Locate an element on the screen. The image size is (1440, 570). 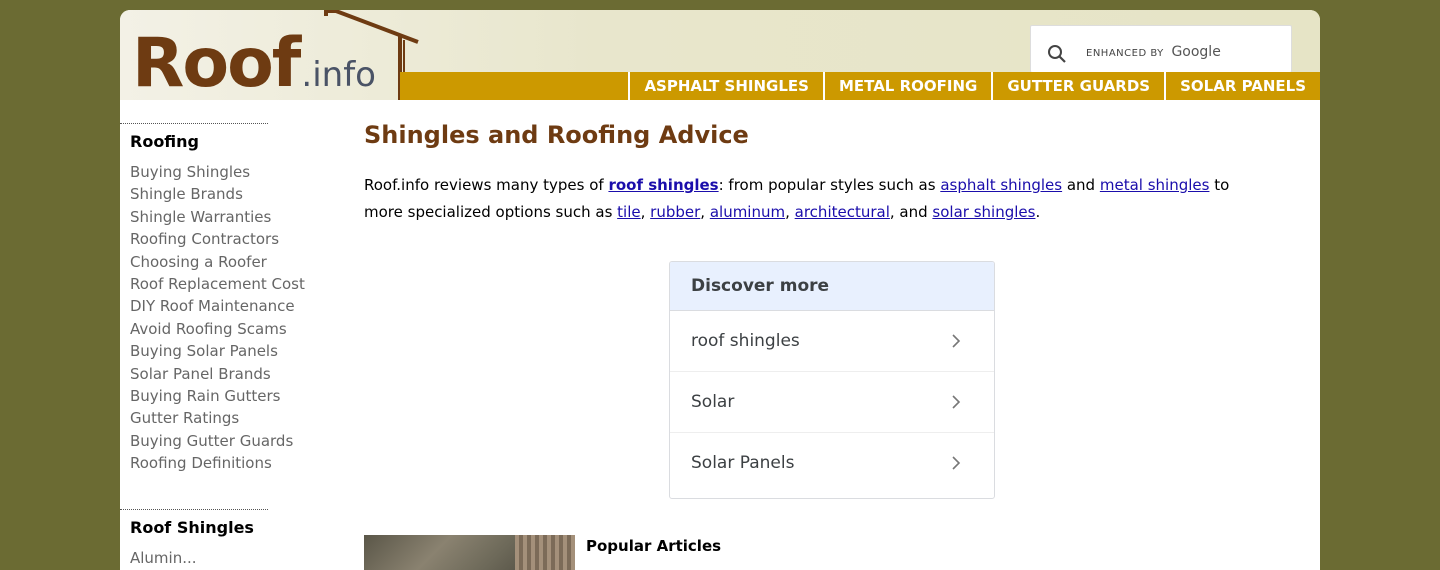
nav-item-gutter-guards: GUTTER GUARDS is located at coordinates (1077, 86).